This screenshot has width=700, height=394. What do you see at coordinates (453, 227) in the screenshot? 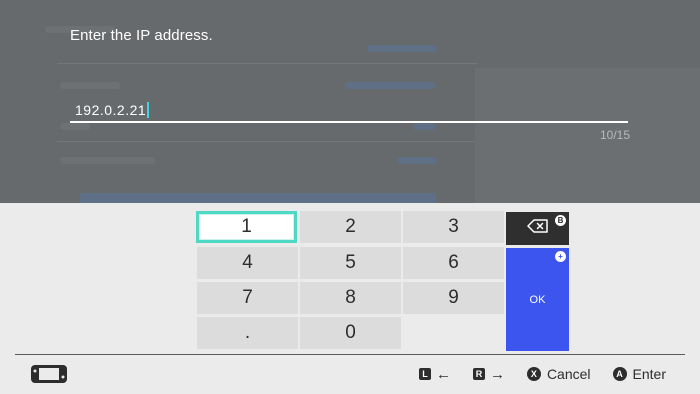
I see `key-3: 3` at bounding box center [453, 227].